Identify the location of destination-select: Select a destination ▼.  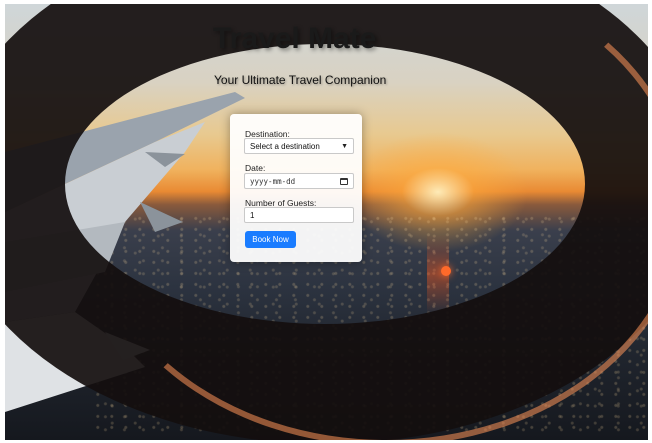
(299, 146).